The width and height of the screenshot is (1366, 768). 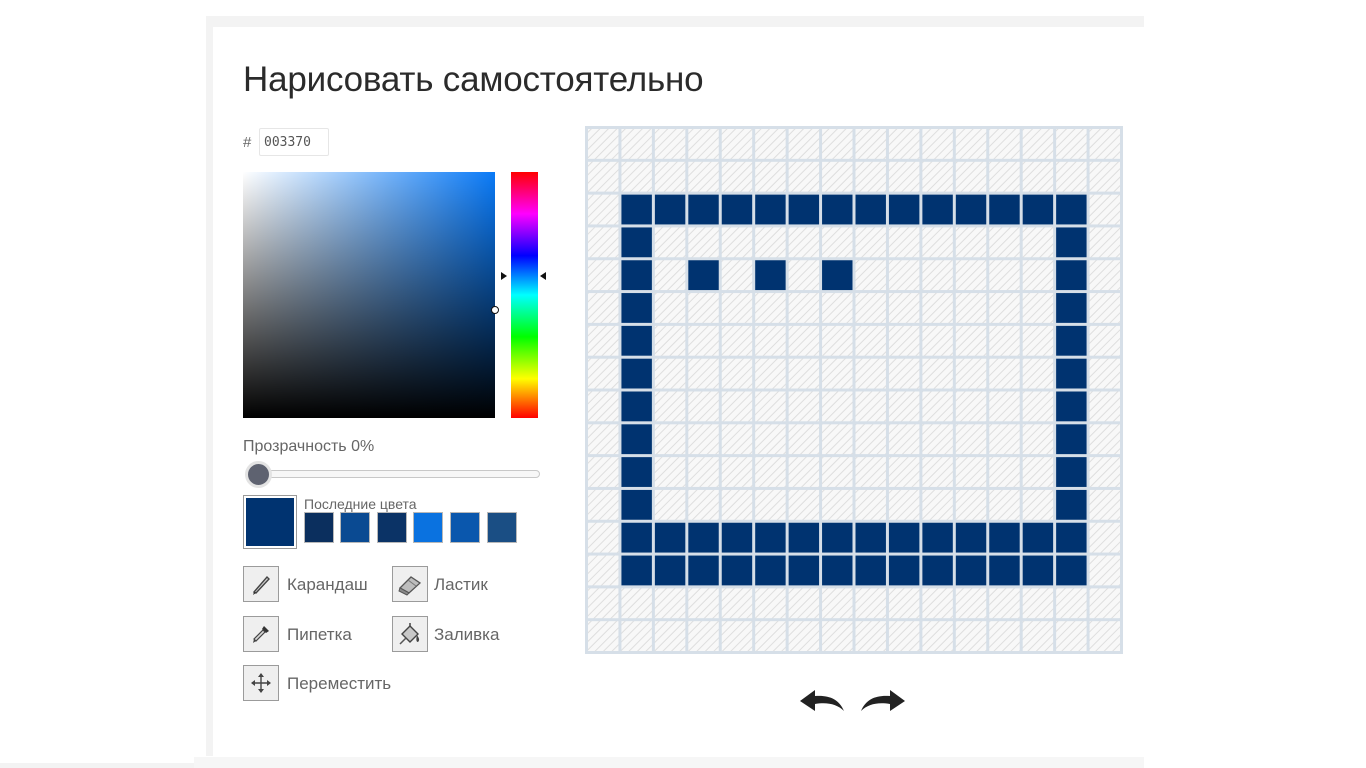 I want to click on move-tool-button, so click(x=261, y=683).